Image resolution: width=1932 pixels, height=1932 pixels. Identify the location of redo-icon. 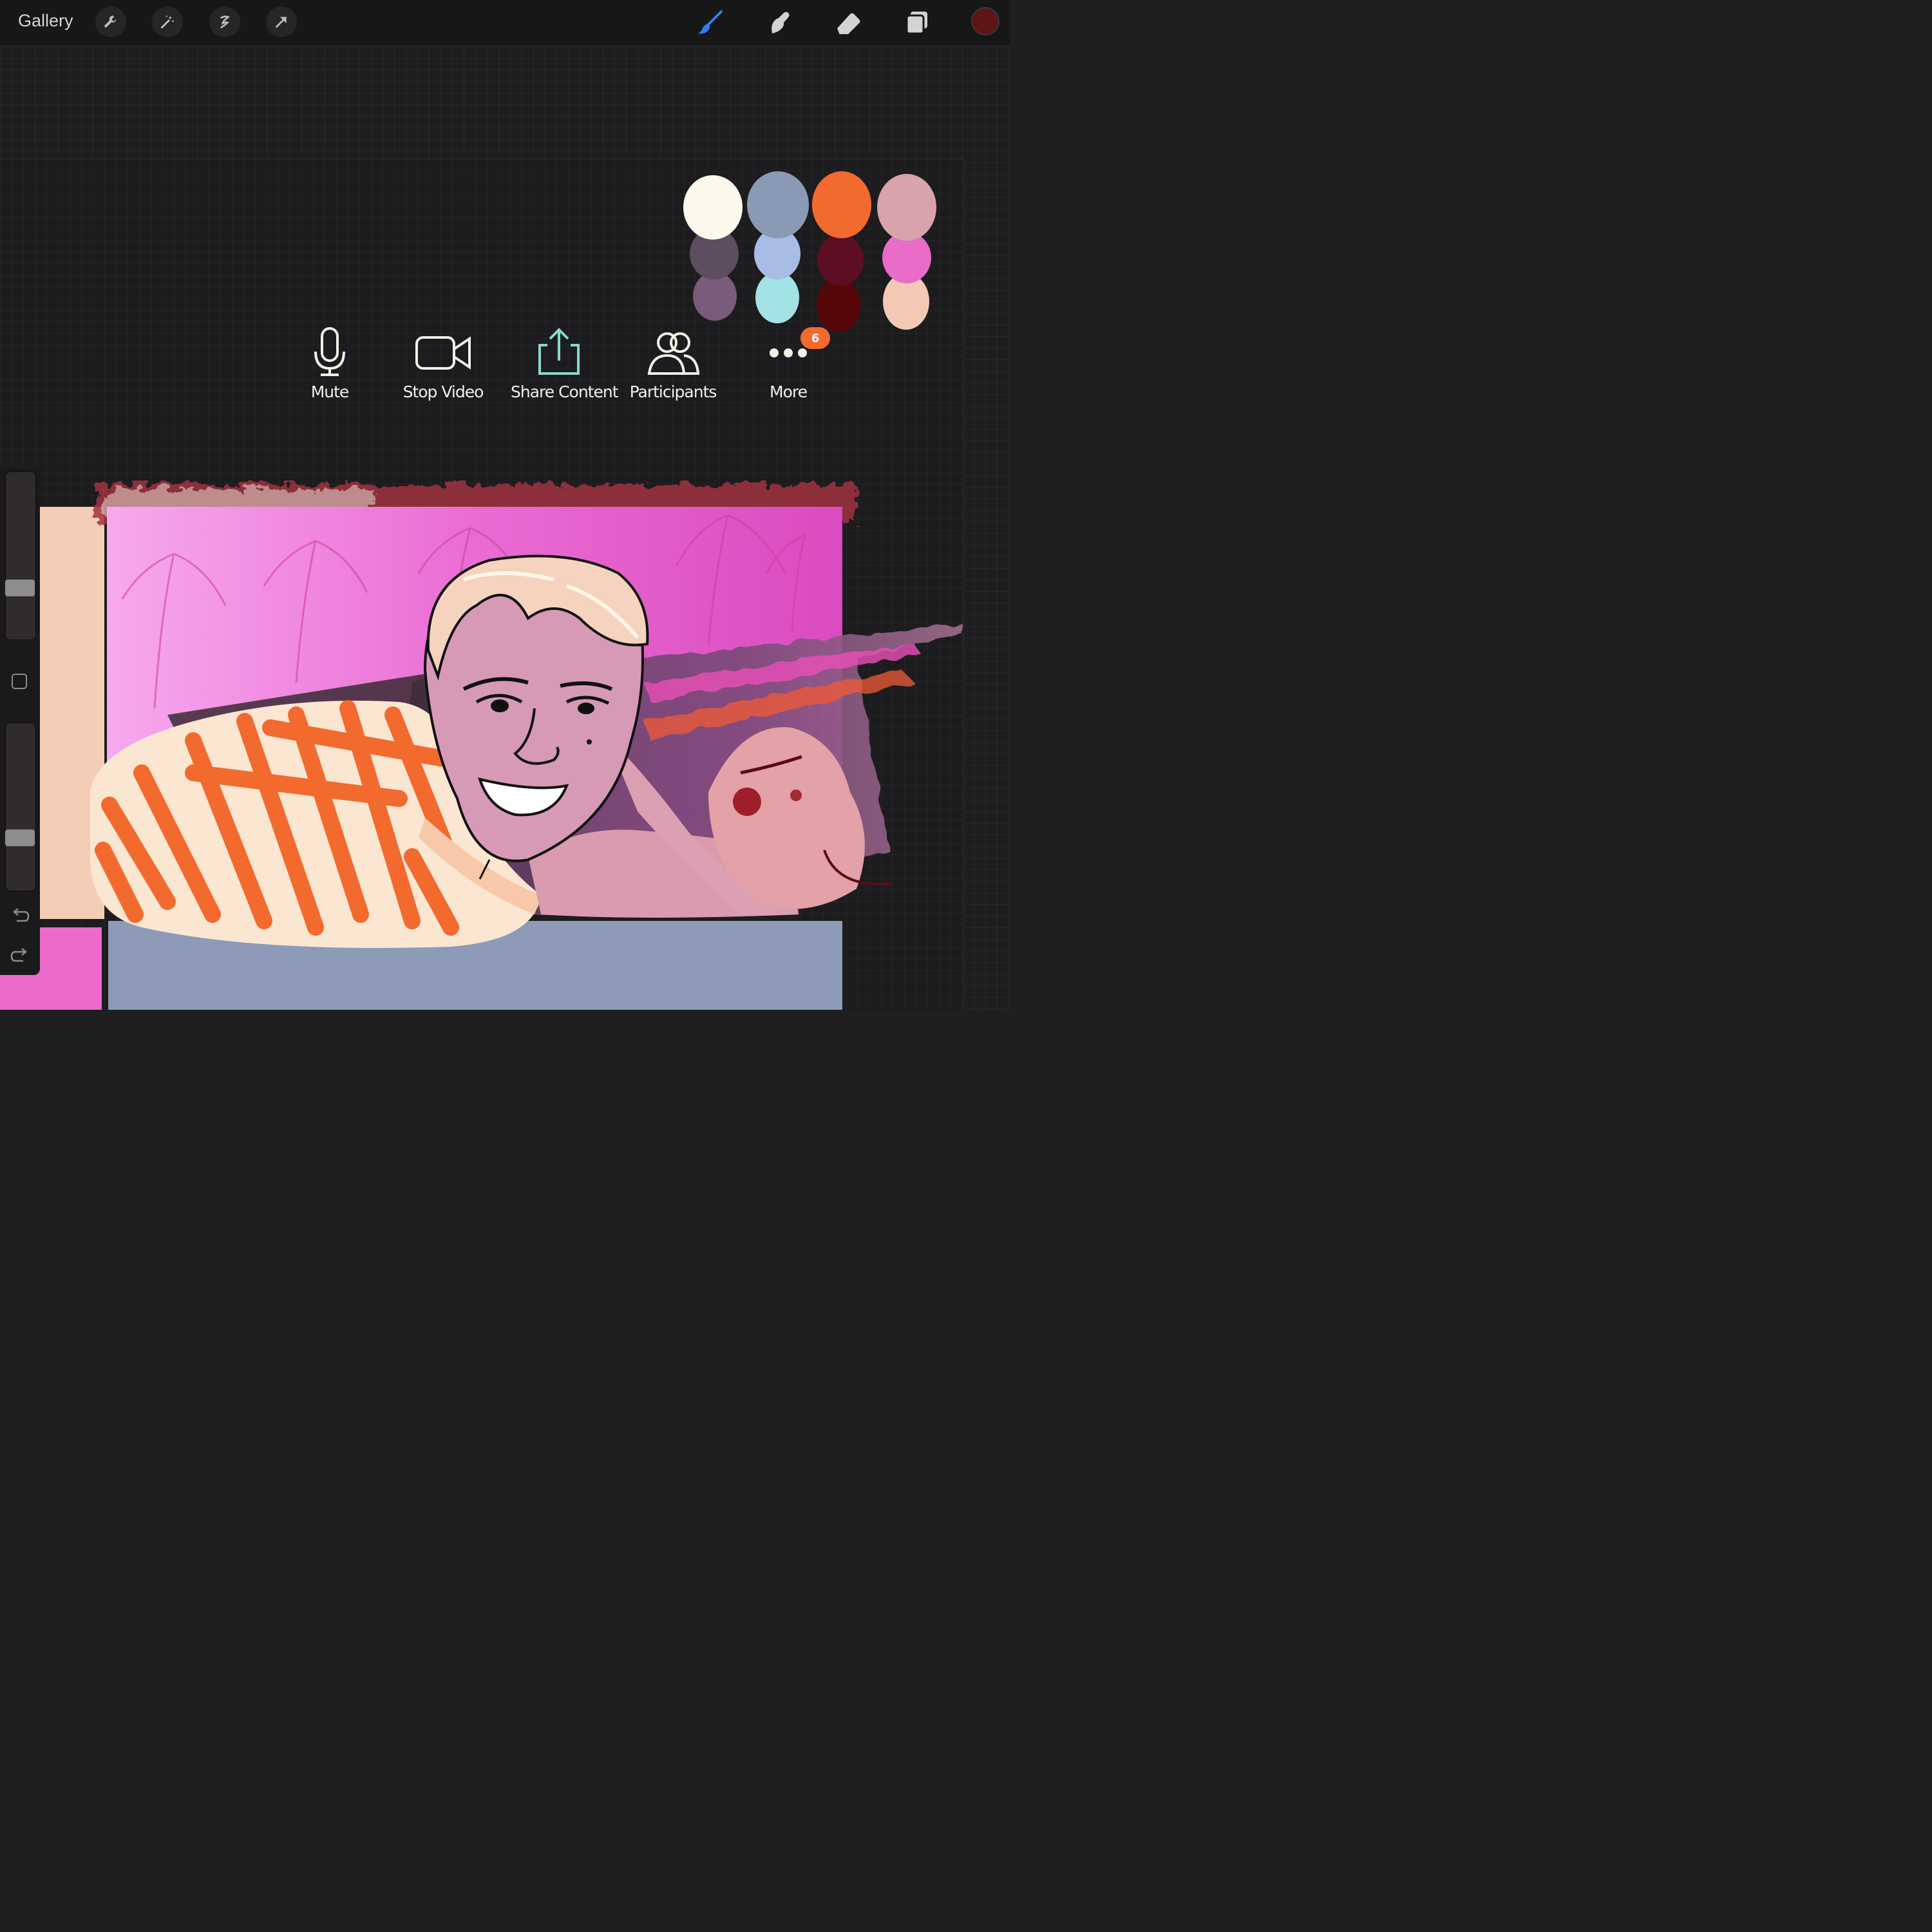
(20, 955).